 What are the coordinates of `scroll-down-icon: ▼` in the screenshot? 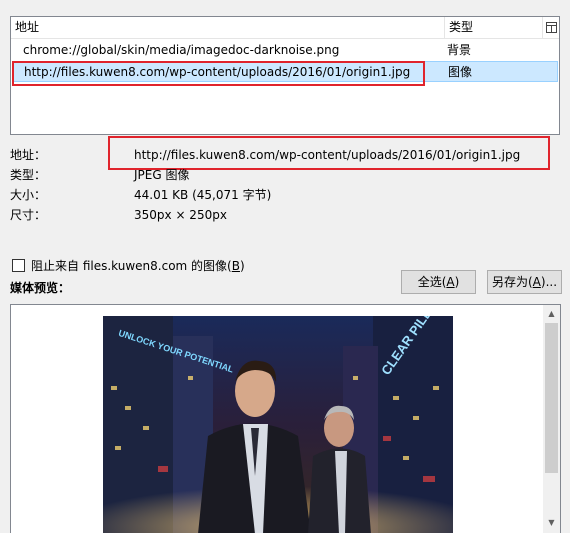 It's located at (551, 522).